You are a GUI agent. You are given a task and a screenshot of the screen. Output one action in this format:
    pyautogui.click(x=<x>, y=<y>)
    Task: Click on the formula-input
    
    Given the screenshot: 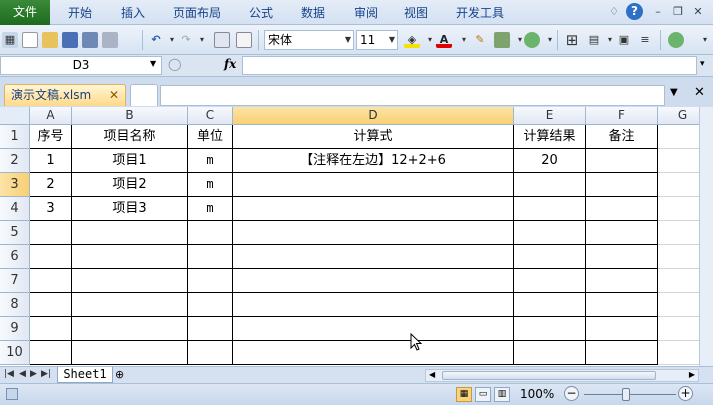 What is the action you would take?
    pyautogui.click(x=469, y=65)
    